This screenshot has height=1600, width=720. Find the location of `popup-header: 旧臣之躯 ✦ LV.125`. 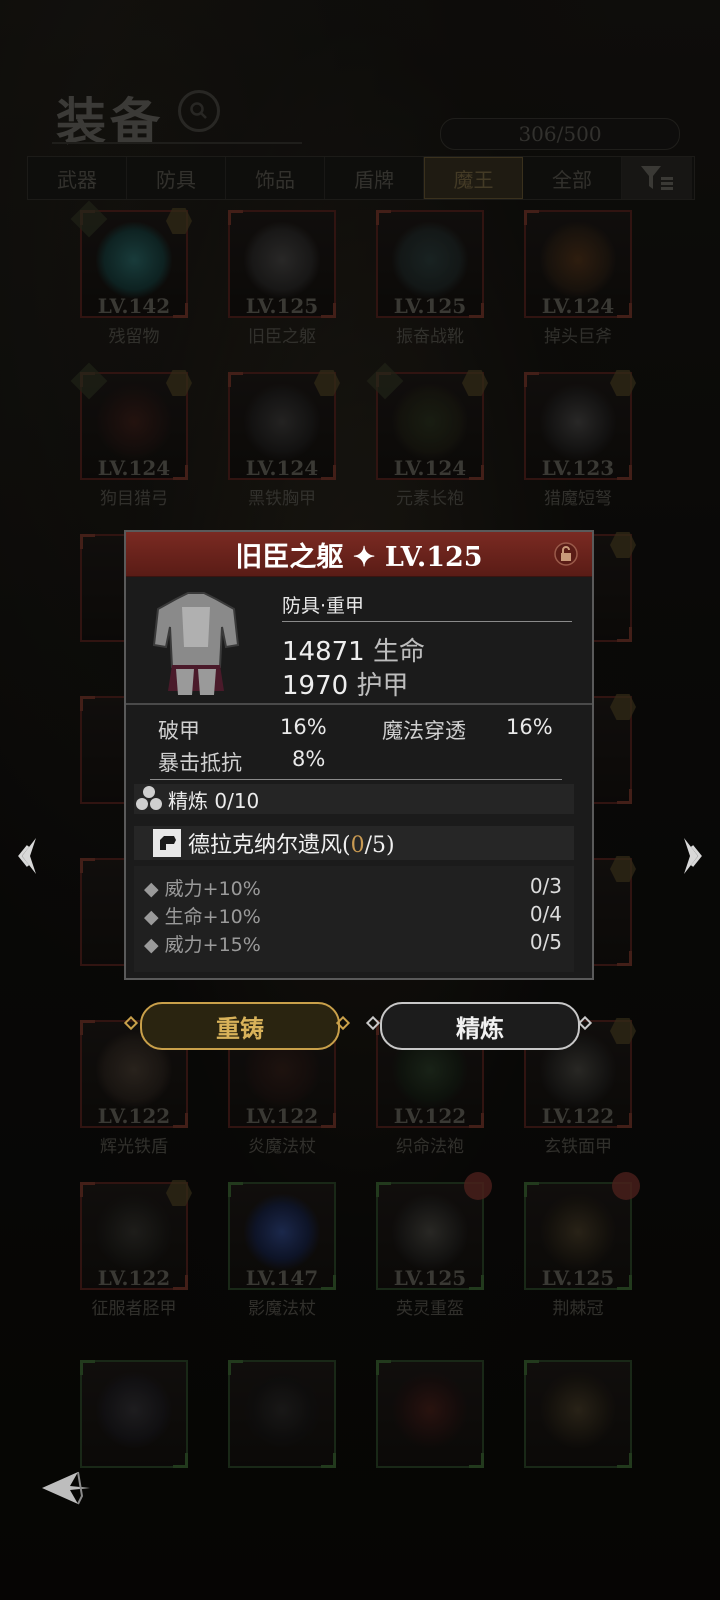

popup-header: 旧臣之躯 ✦ LV.125 is located at coordinates (359, 554).